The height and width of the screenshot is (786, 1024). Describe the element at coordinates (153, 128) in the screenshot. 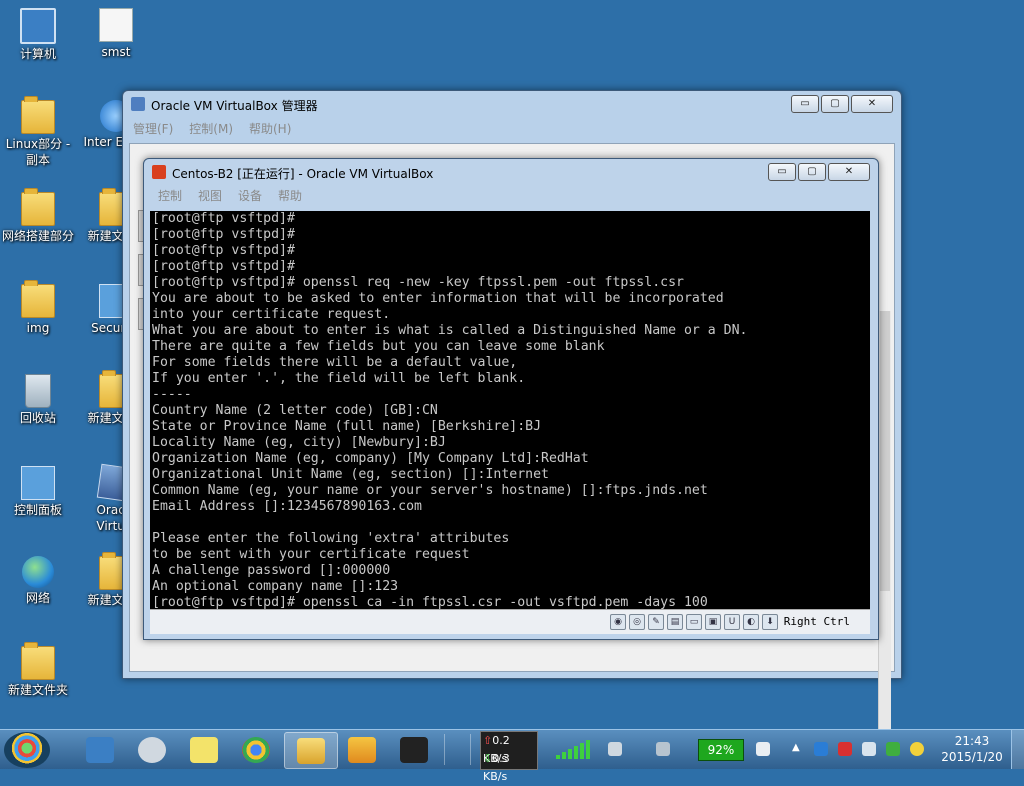

I see `menu-manage: 管理(F)` at that location.